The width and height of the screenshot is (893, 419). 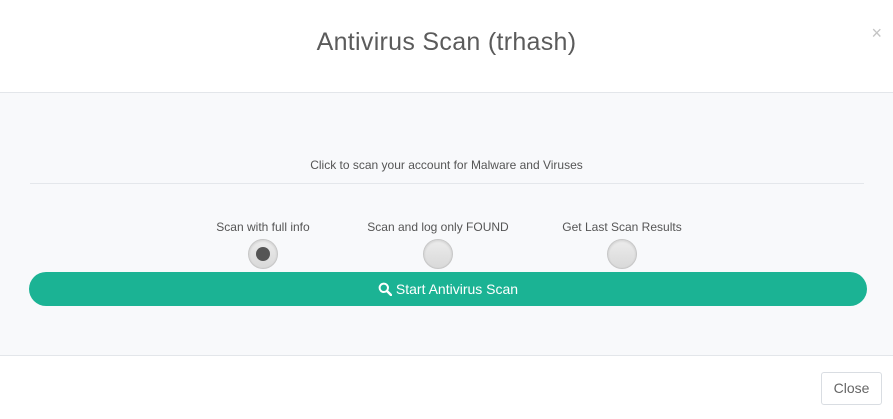 I want to click on search-icon, so click(x=385, y=289).